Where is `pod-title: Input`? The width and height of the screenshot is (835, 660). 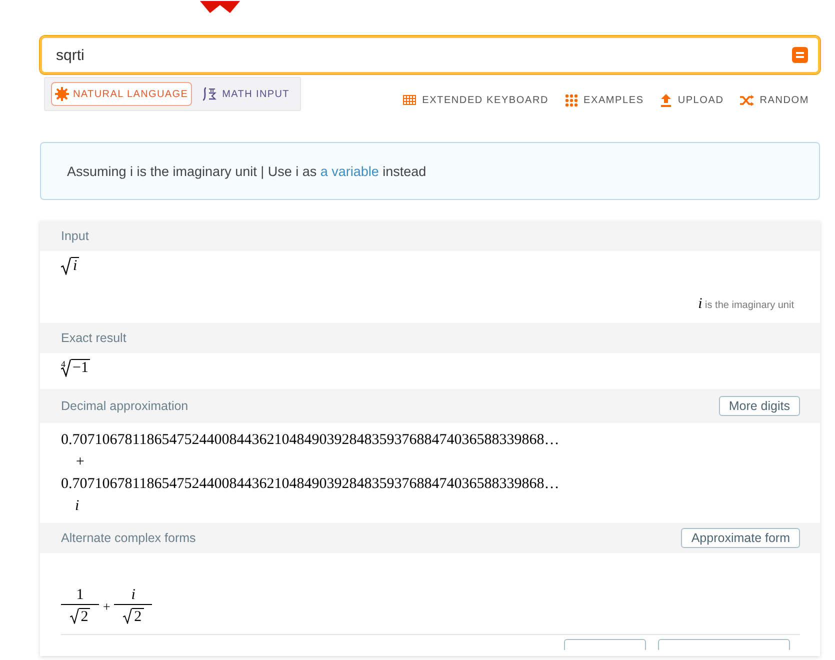 pod-title: Input is located at coordinates (75, 236).